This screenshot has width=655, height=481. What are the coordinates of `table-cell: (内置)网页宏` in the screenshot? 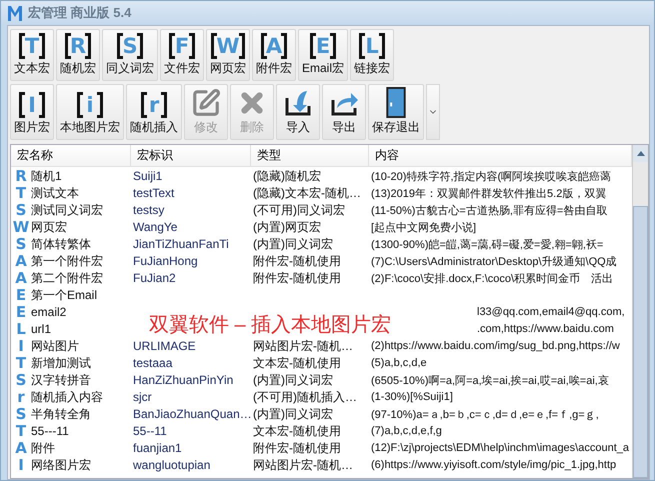 It's located at (287, 227).